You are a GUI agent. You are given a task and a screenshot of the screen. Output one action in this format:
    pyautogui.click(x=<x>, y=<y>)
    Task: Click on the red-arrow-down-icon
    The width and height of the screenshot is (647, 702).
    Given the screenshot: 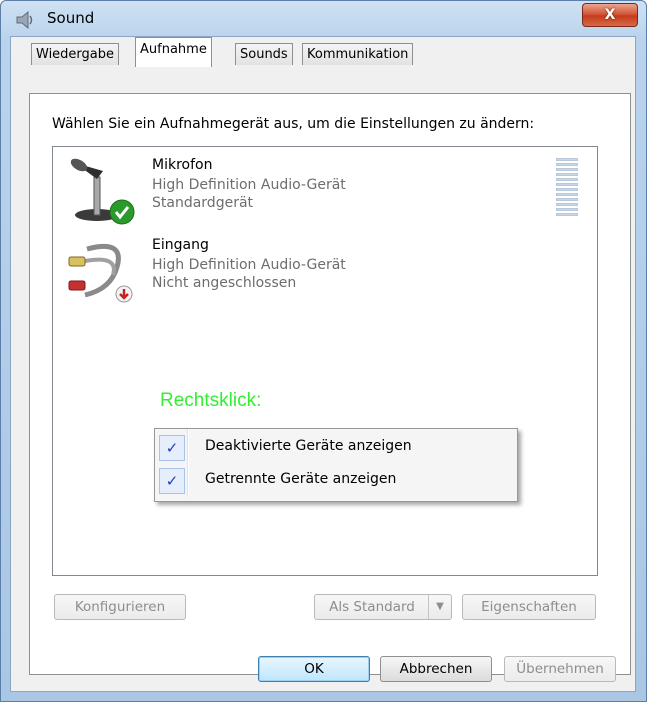 What is the action you would take?
    pyautogui.click(x=124, y=294)
    